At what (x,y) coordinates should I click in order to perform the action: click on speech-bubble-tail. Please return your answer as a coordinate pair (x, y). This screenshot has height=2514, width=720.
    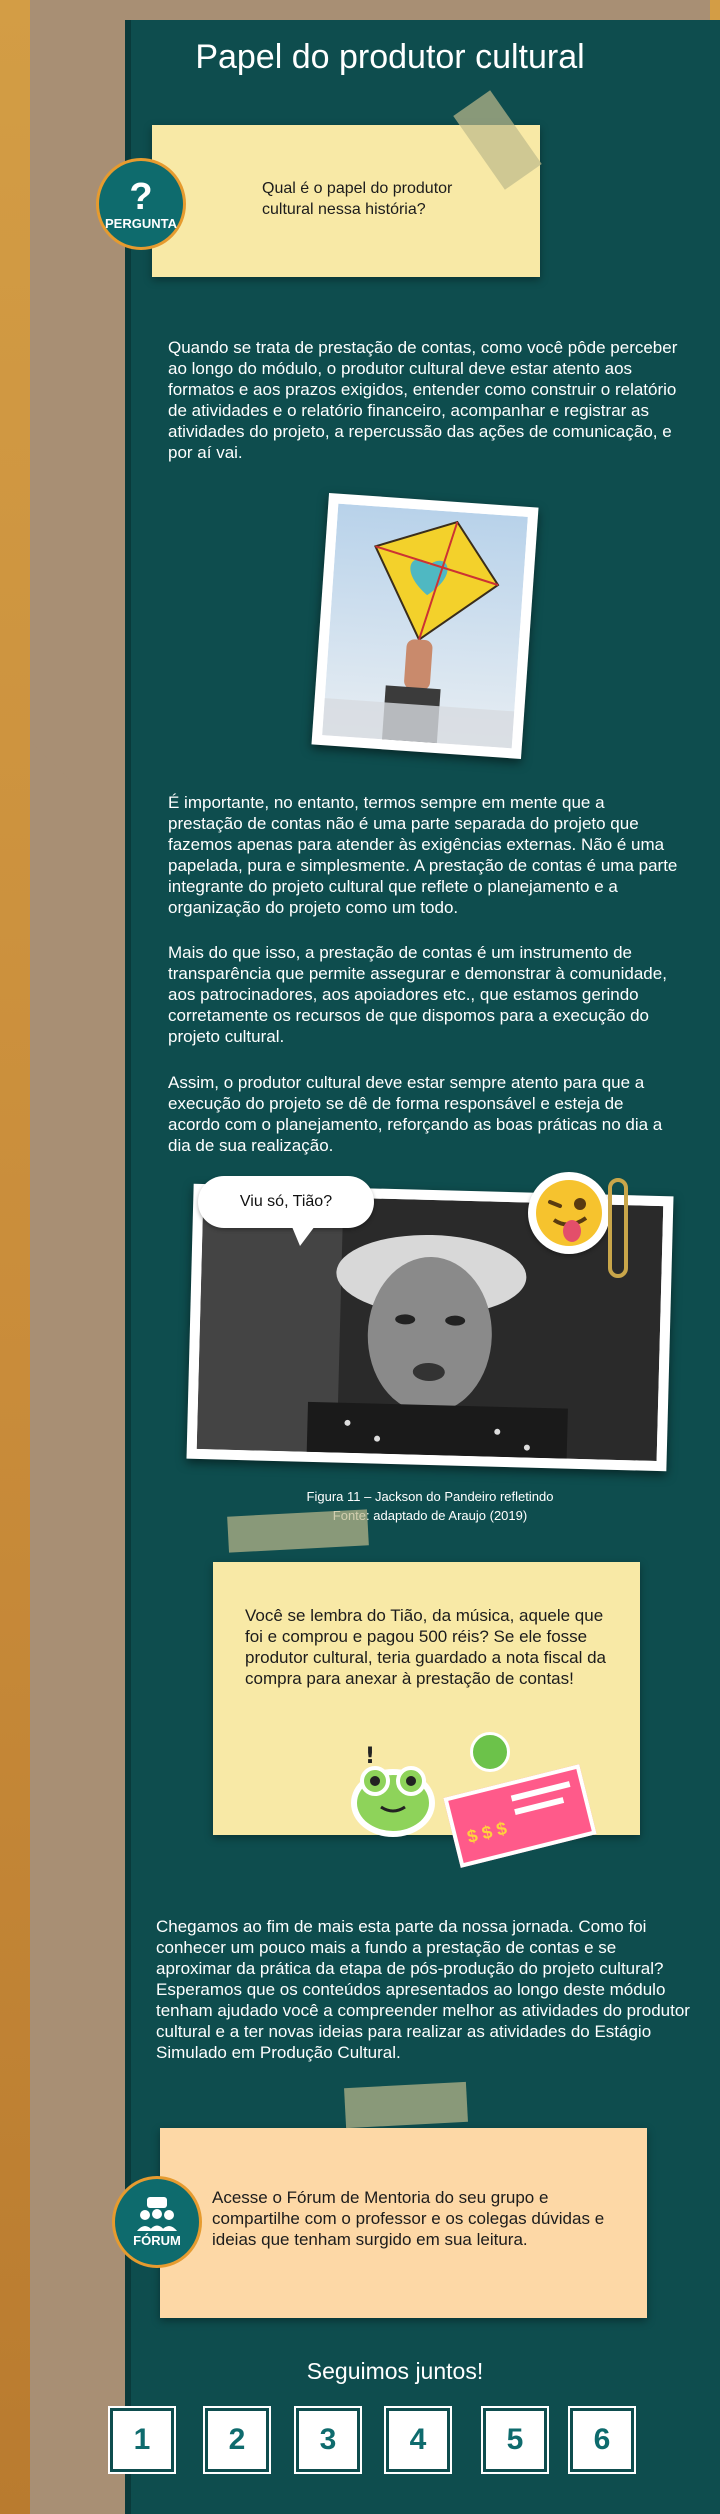
    Looking at the image, I should click on (304, 1234).